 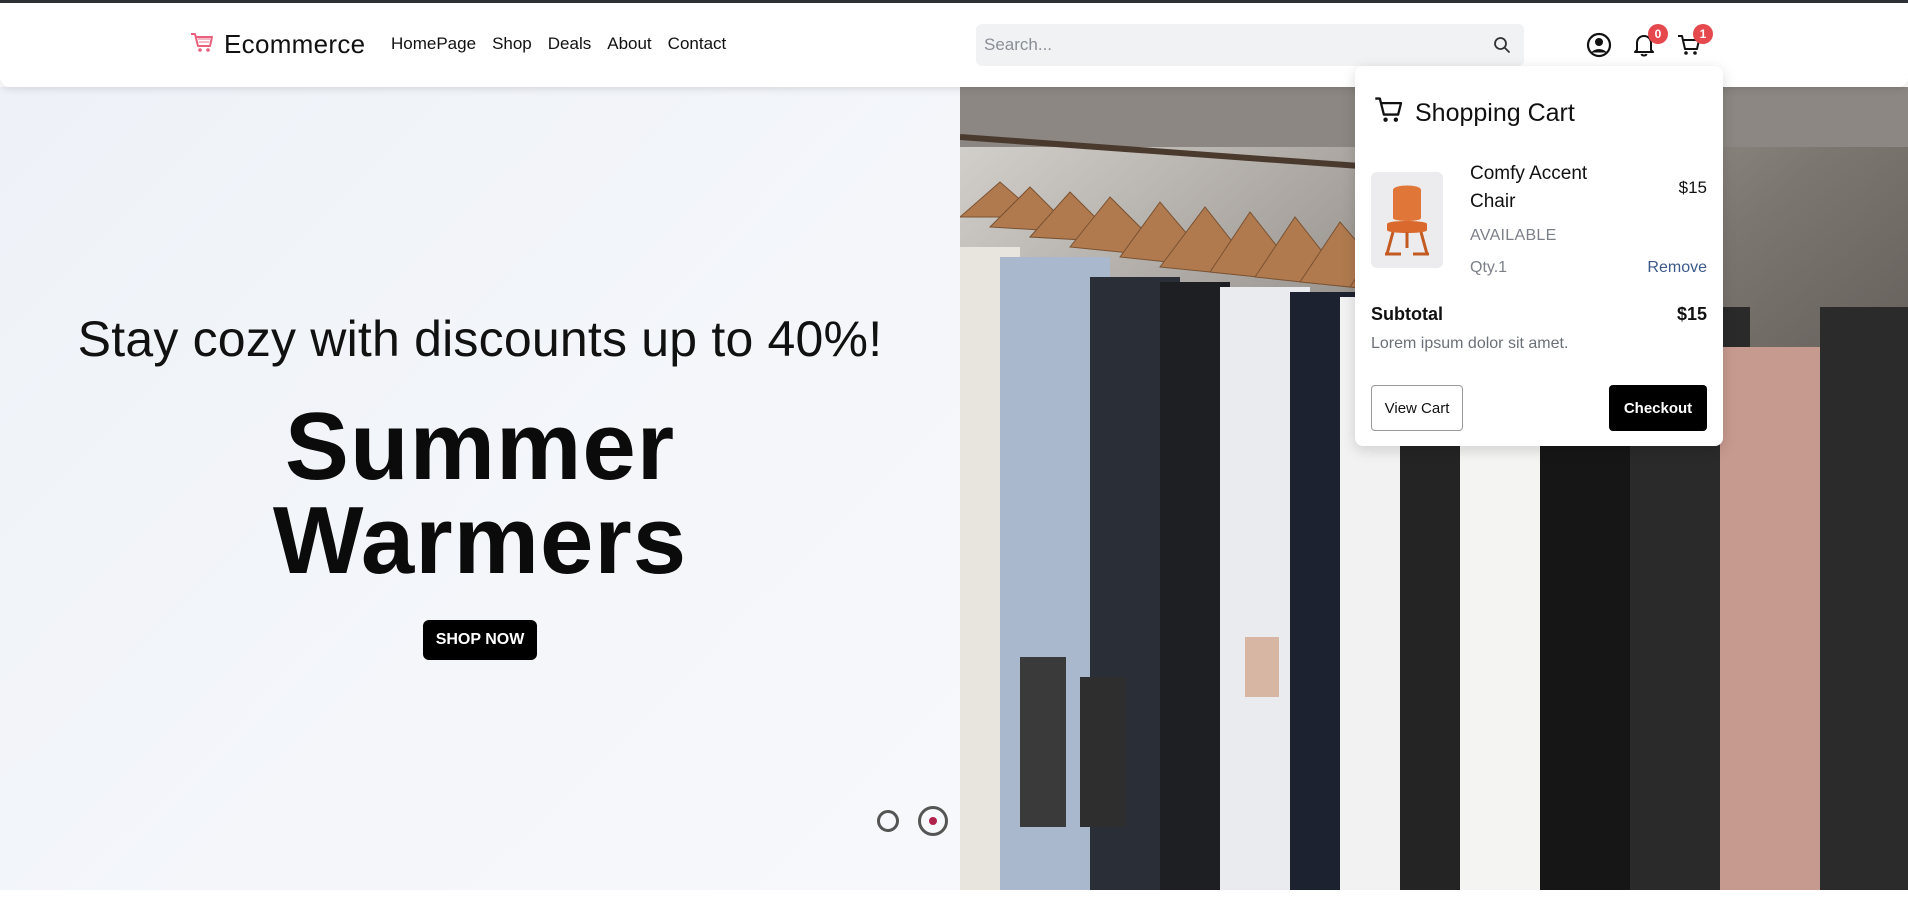 I want to click on main-nav: HomePage Shop Deals About Contact, so click(x=558, y=44).